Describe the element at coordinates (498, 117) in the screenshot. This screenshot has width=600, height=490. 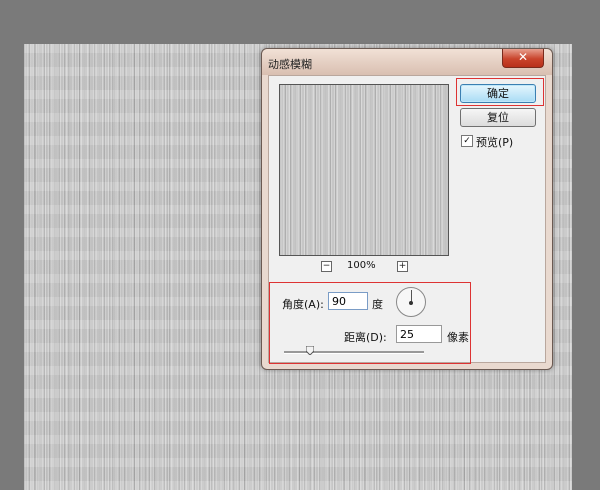
I see `reset-button: 复位` at that location.